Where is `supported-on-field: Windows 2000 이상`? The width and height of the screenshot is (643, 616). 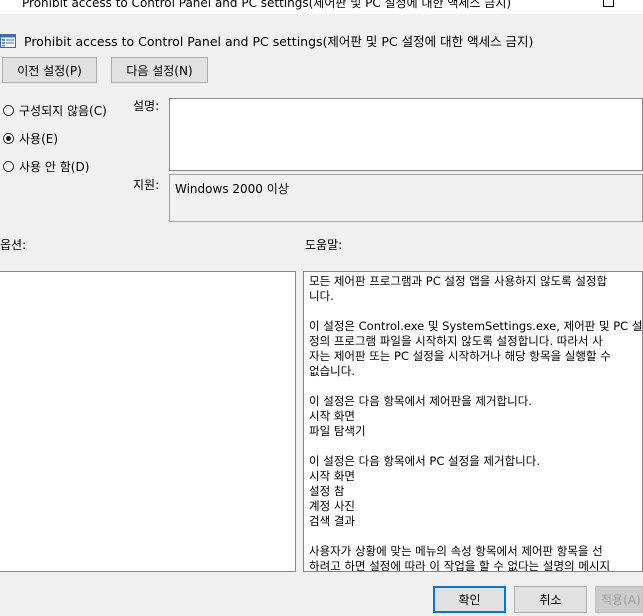 supported-on-field: Windows 2000 이상 is located at coordinates (406, 198).